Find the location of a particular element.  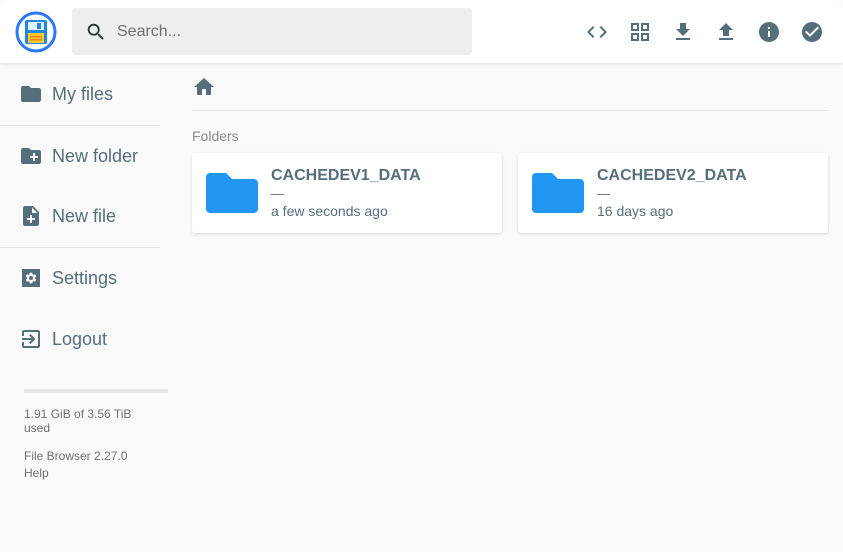

search-input is located at coordinates (282, 31).